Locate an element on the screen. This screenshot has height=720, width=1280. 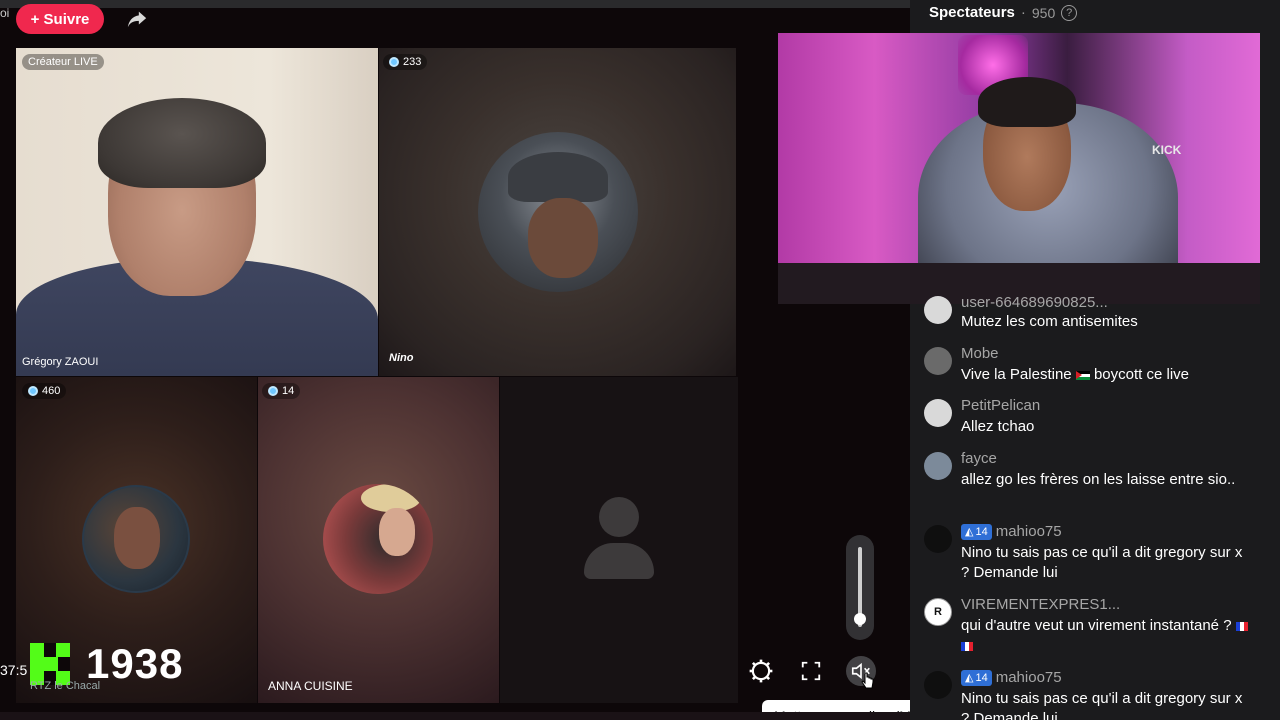
help-icon: ? is located at coordinates (1069, 12).